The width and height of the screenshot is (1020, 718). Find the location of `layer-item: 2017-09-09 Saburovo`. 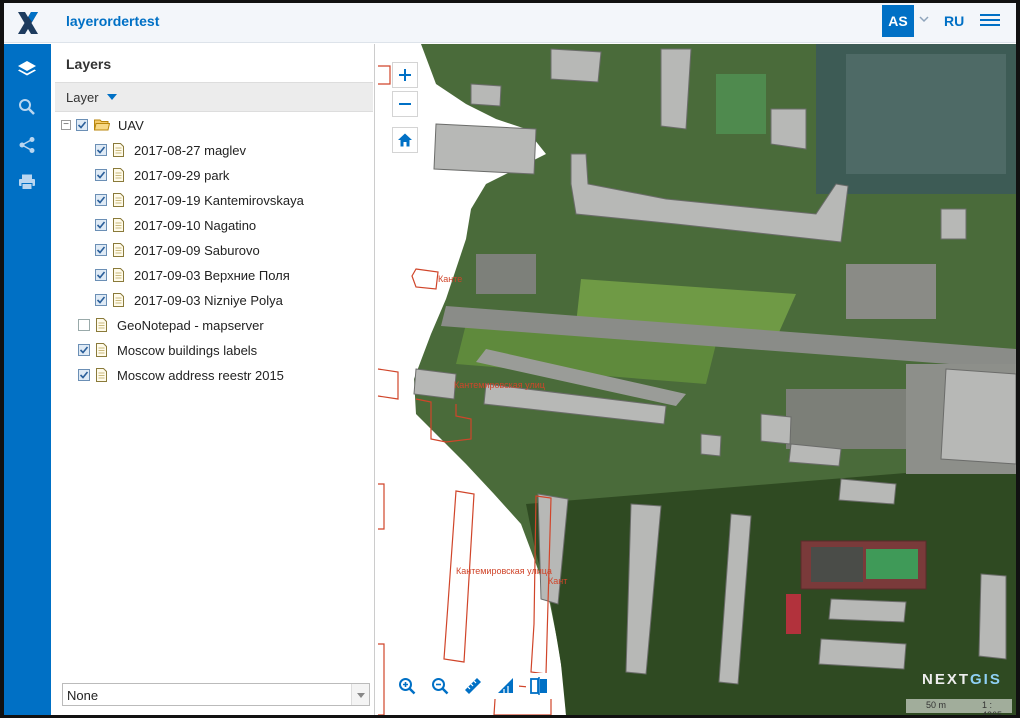

layer-item: 2017-09-09 Saburovo is located at coordinates (177, 250).